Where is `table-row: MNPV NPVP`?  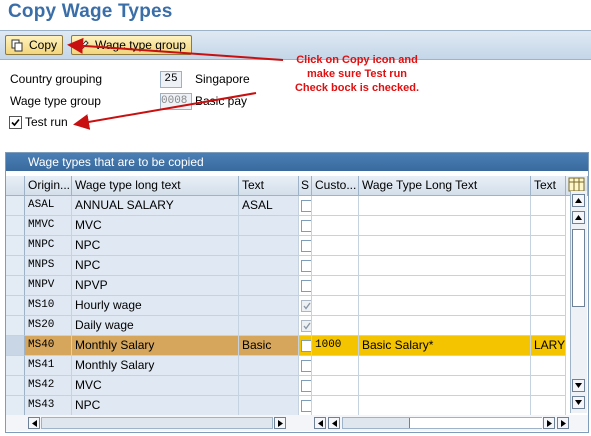
table-row: MNPV NPVP is located at coordinates (289, 286).